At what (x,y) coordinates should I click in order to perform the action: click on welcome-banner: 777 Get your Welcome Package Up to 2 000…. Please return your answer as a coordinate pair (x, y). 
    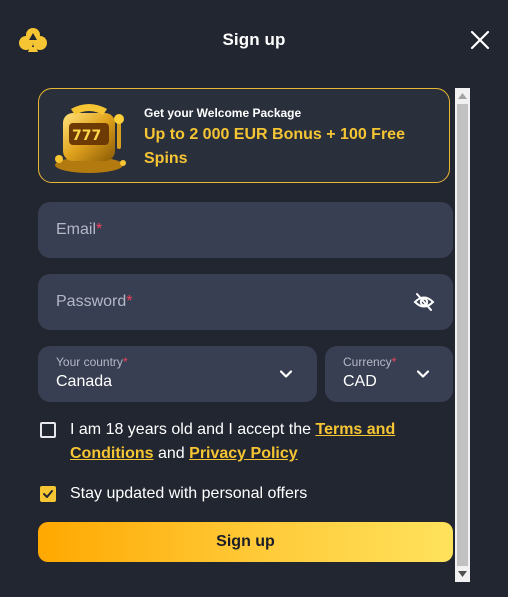
    Looking at the image, I should click on (244, 135).